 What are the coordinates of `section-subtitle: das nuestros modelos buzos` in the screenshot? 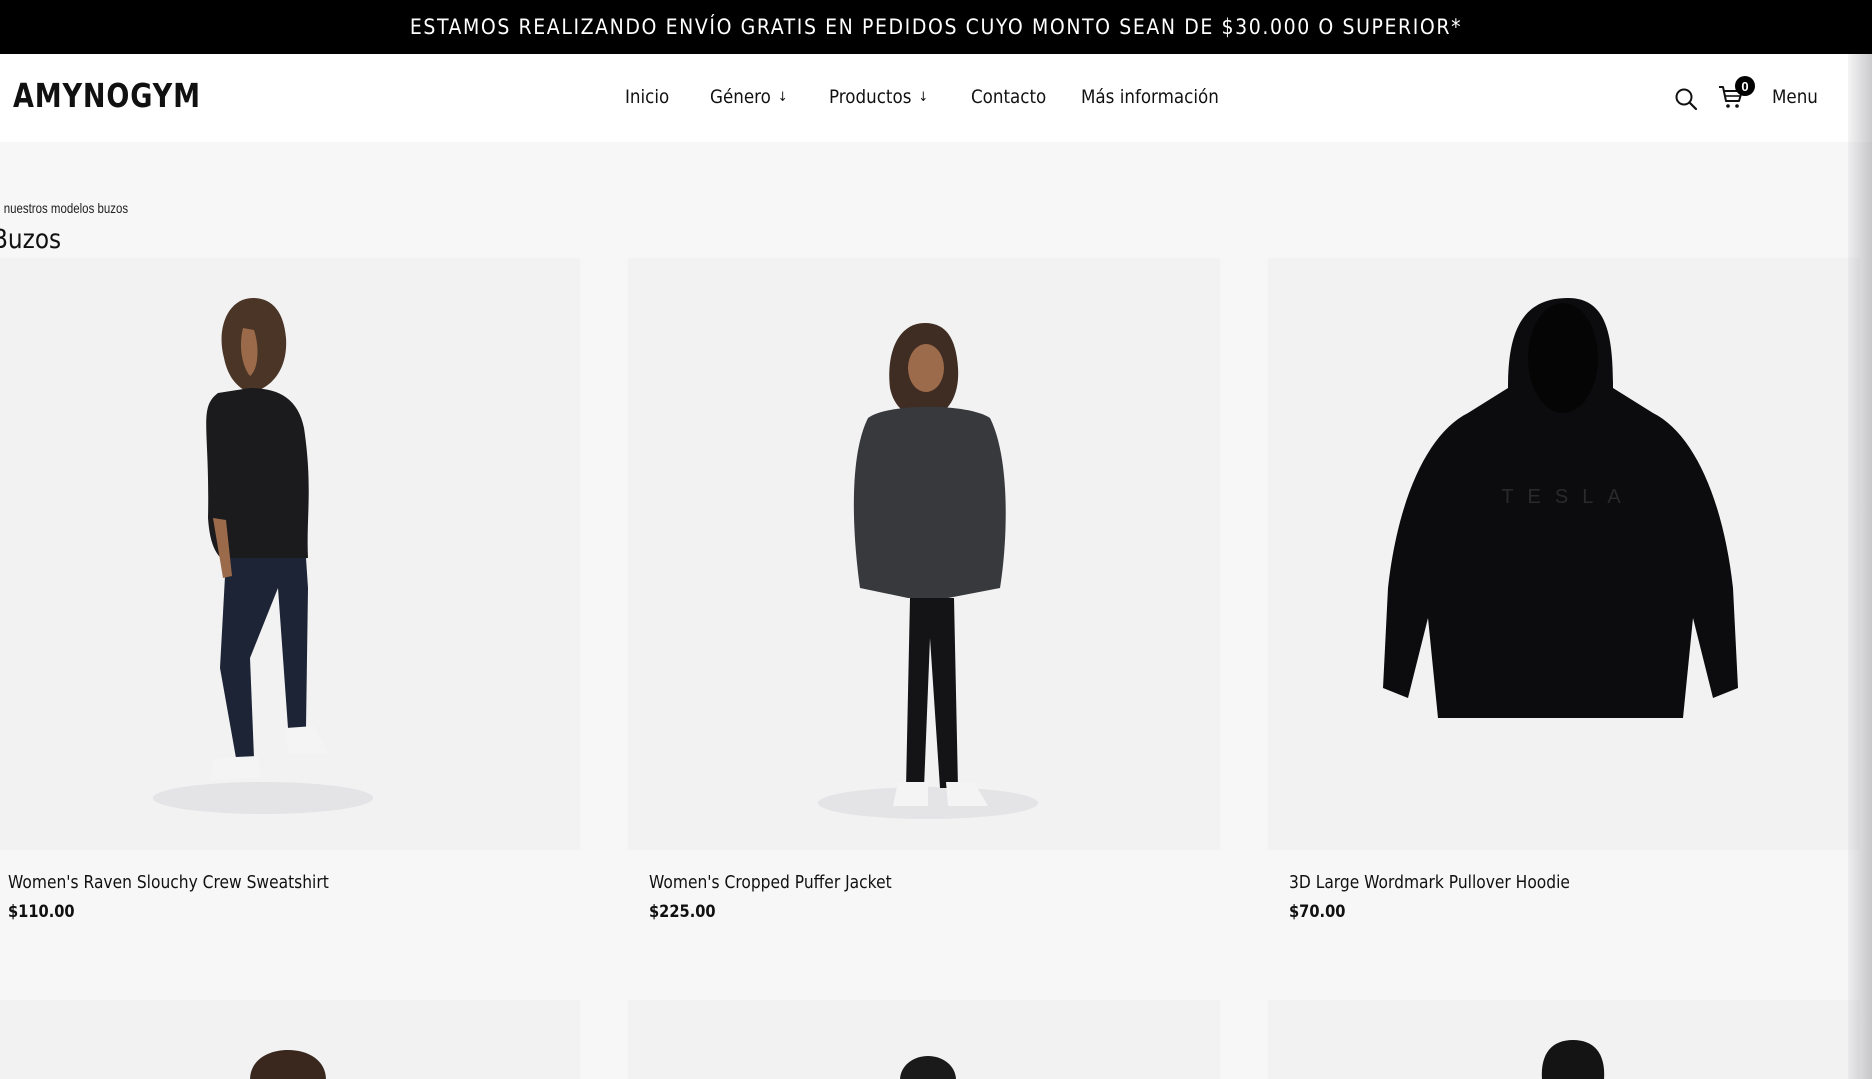 It's located at (64, 208).